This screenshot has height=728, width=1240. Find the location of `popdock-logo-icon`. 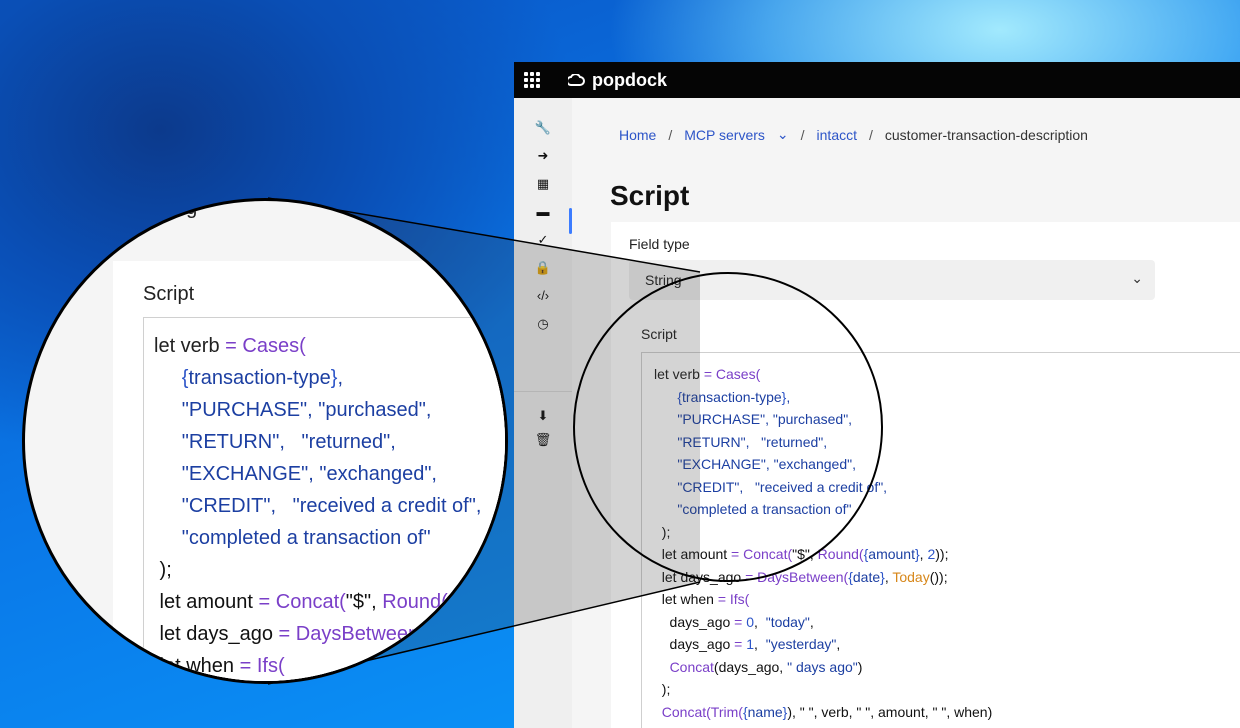

popdock-logo-icon is located at coordinates (576, 79).